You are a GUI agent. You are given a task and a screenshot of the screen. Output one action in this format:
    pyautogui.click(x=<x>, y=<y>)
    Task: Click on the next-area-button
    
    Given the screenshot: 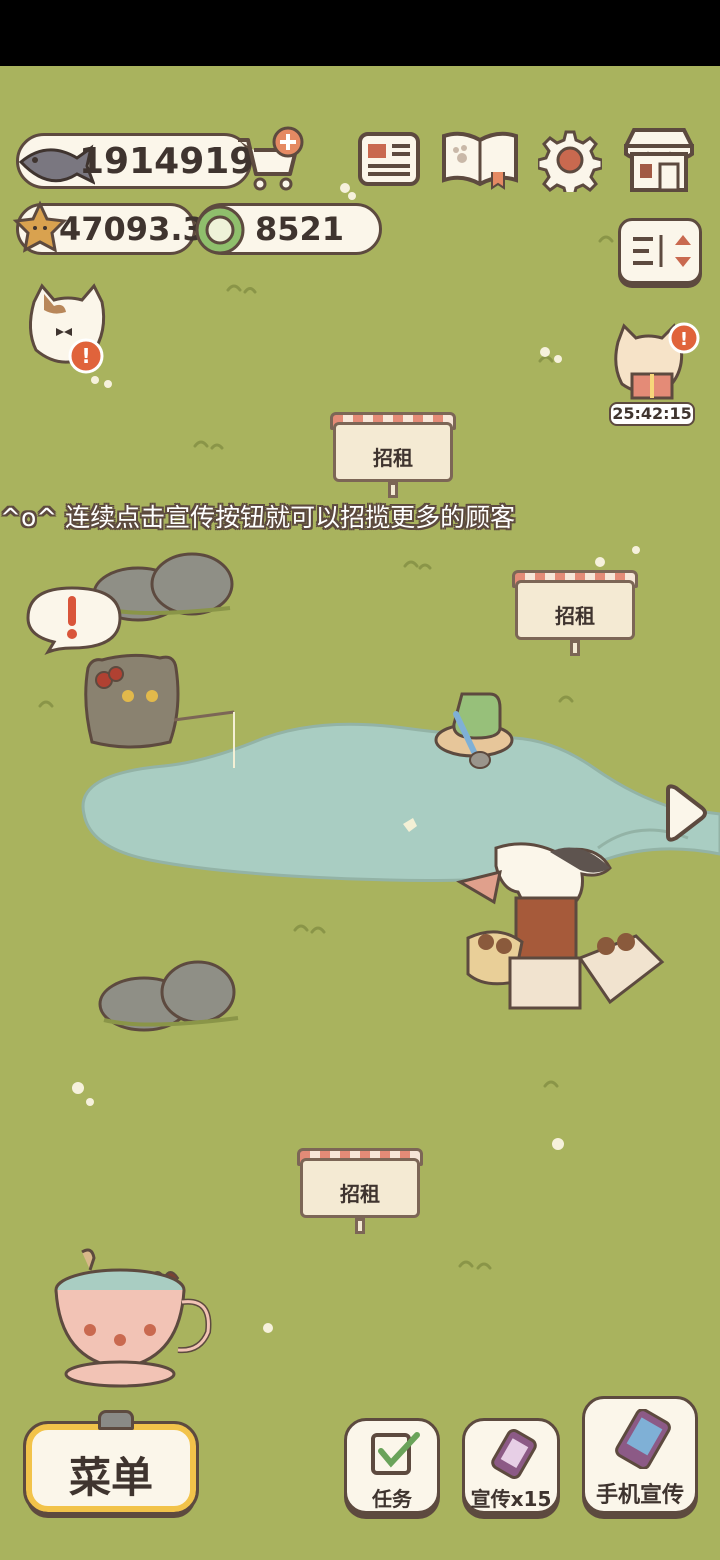 What is the action you would take?
    pyautogui.click(x=685, y=813)
    